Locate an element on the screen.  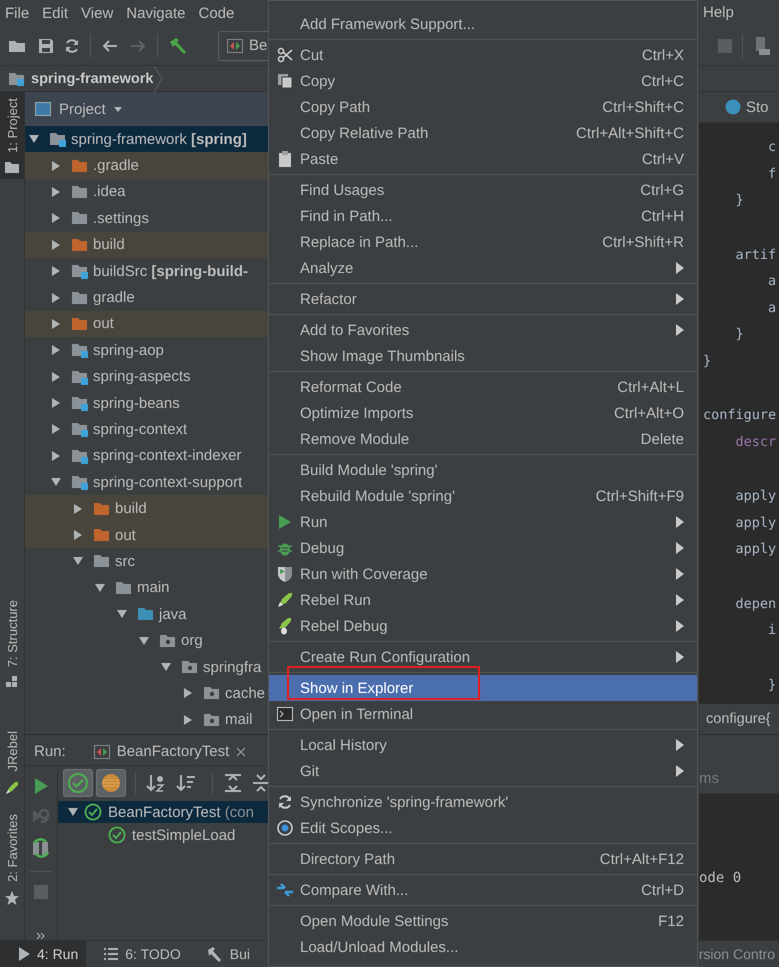
run-icon is located at coordinates (41, 786).